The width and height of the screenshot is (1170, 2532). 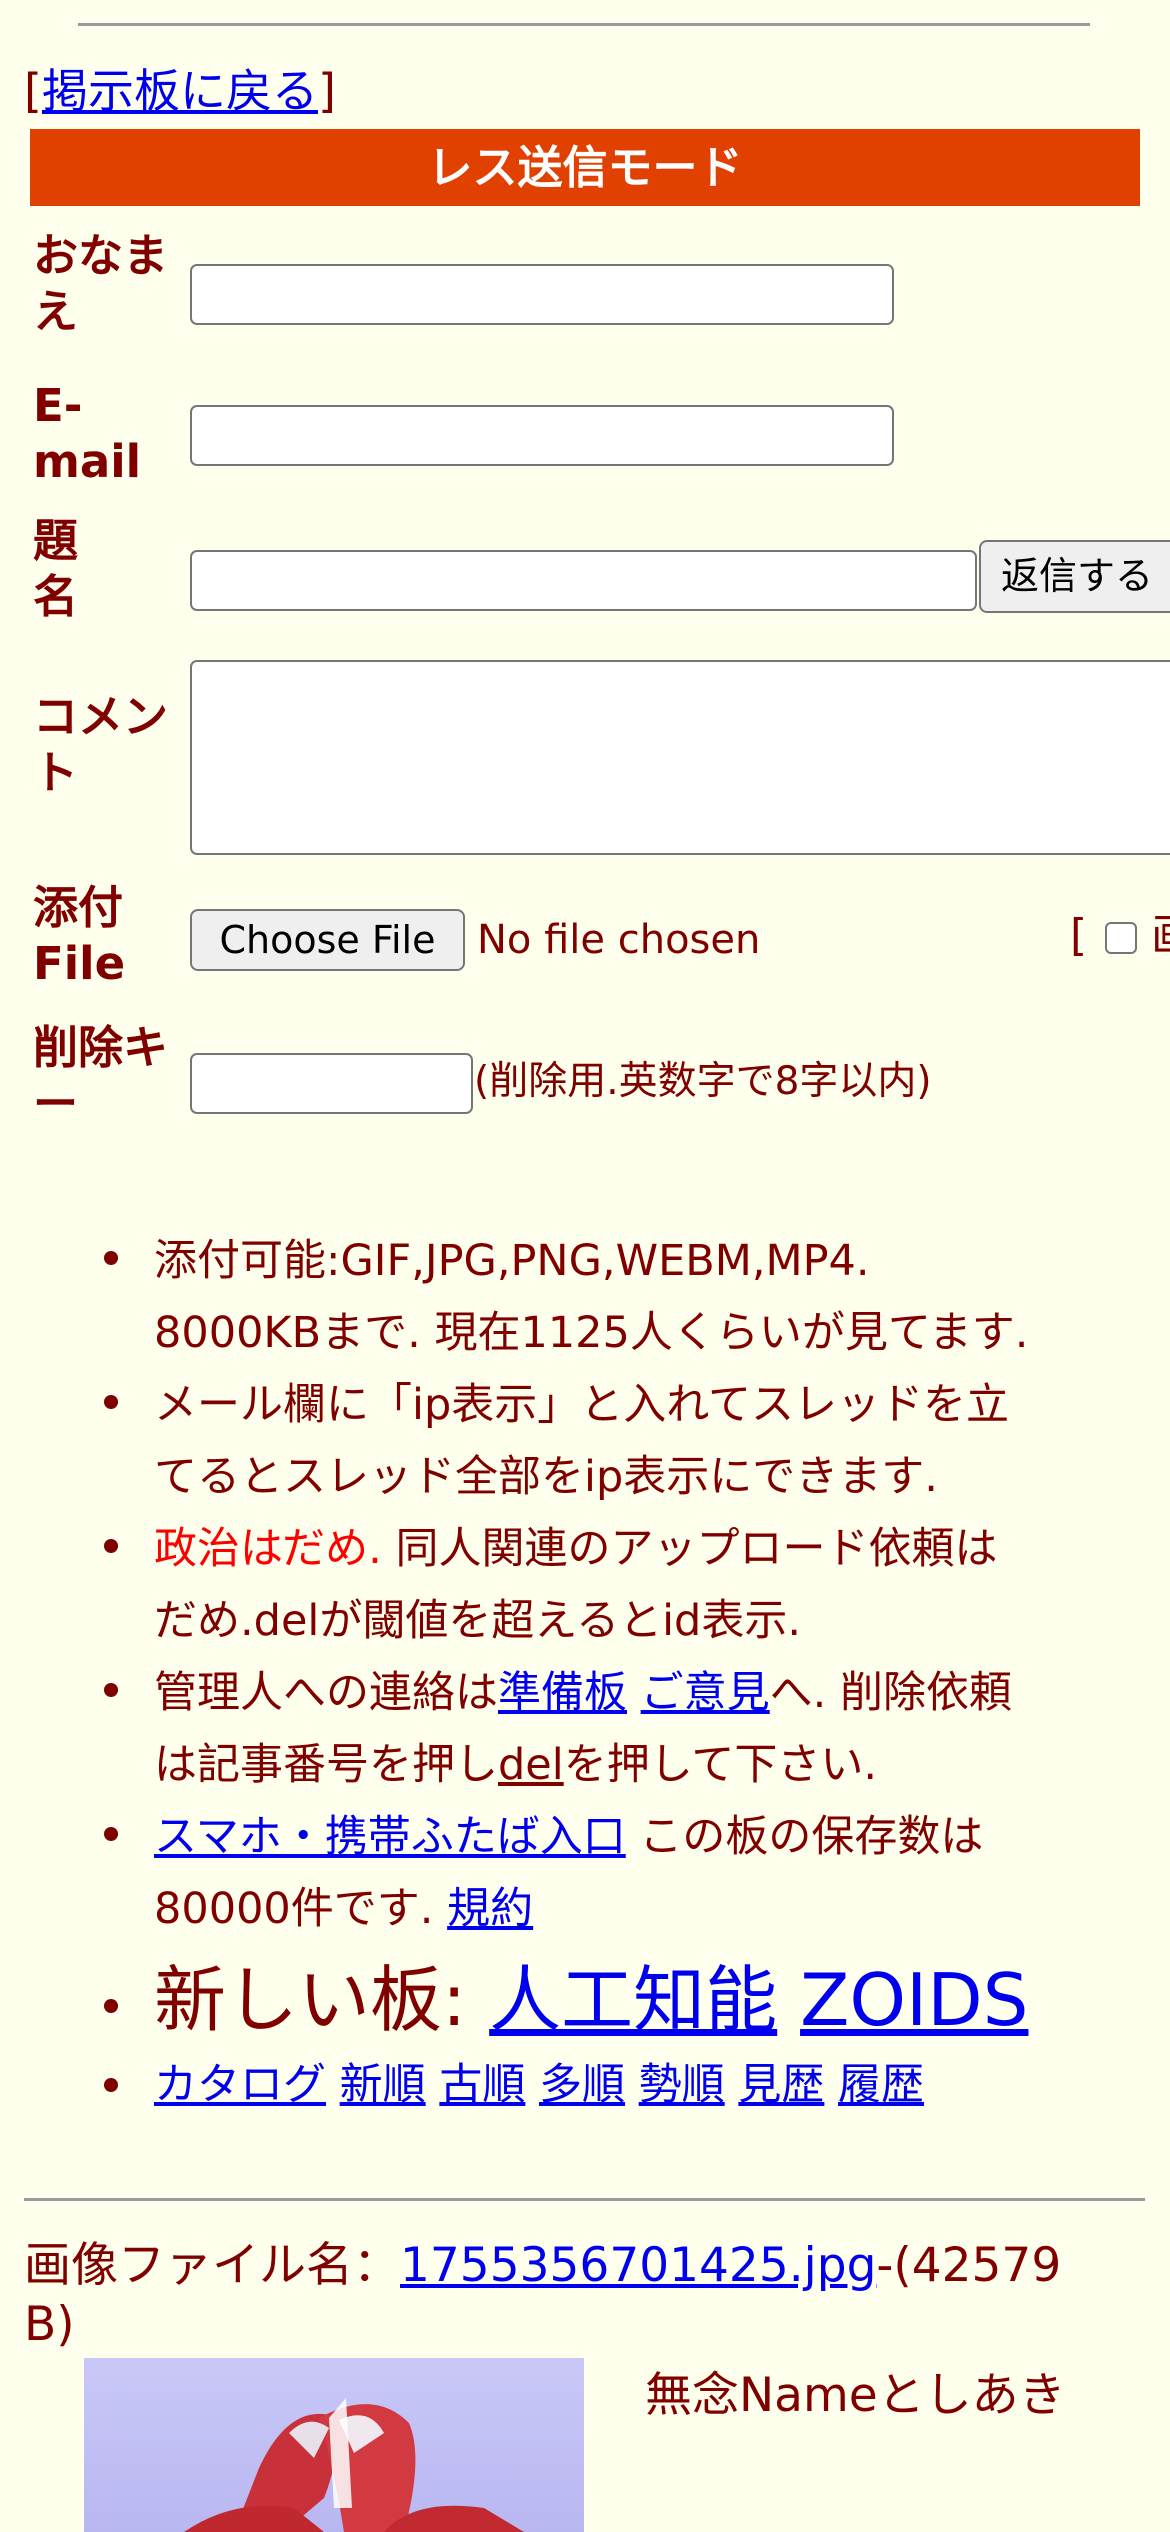 What do you see at coordinates (583, 580) in the screenshot?
I see `subject-input` at bounding box center [583, 580].